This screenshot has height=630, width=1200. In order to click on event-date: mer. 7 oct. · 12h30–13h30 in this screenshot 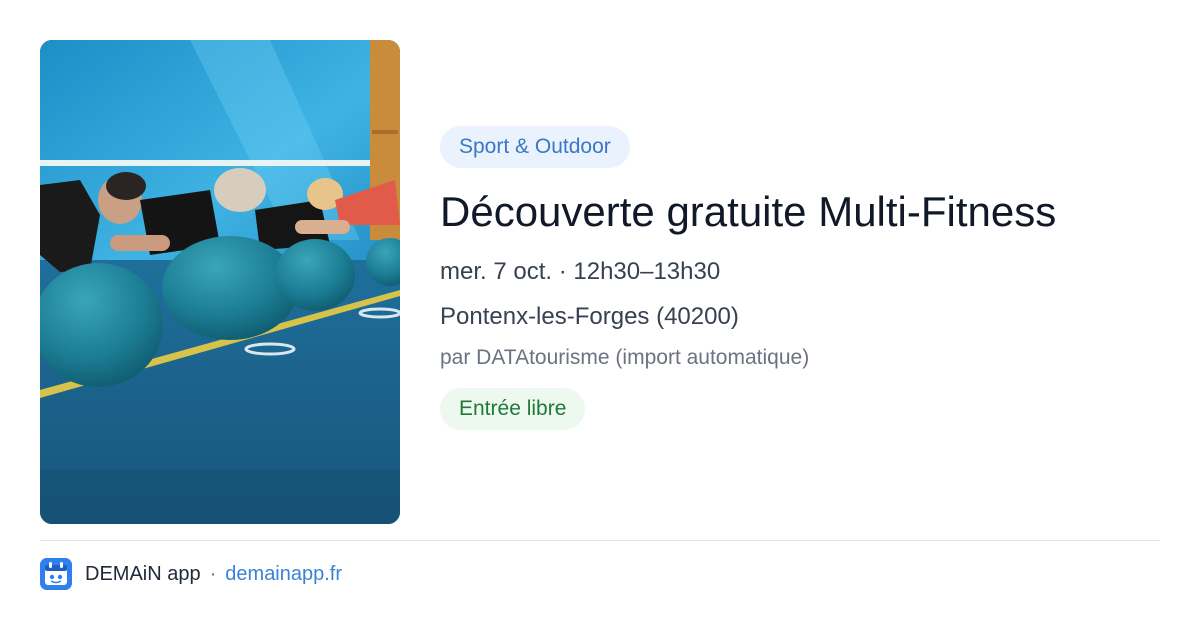, I will do `click(580, 271)`.